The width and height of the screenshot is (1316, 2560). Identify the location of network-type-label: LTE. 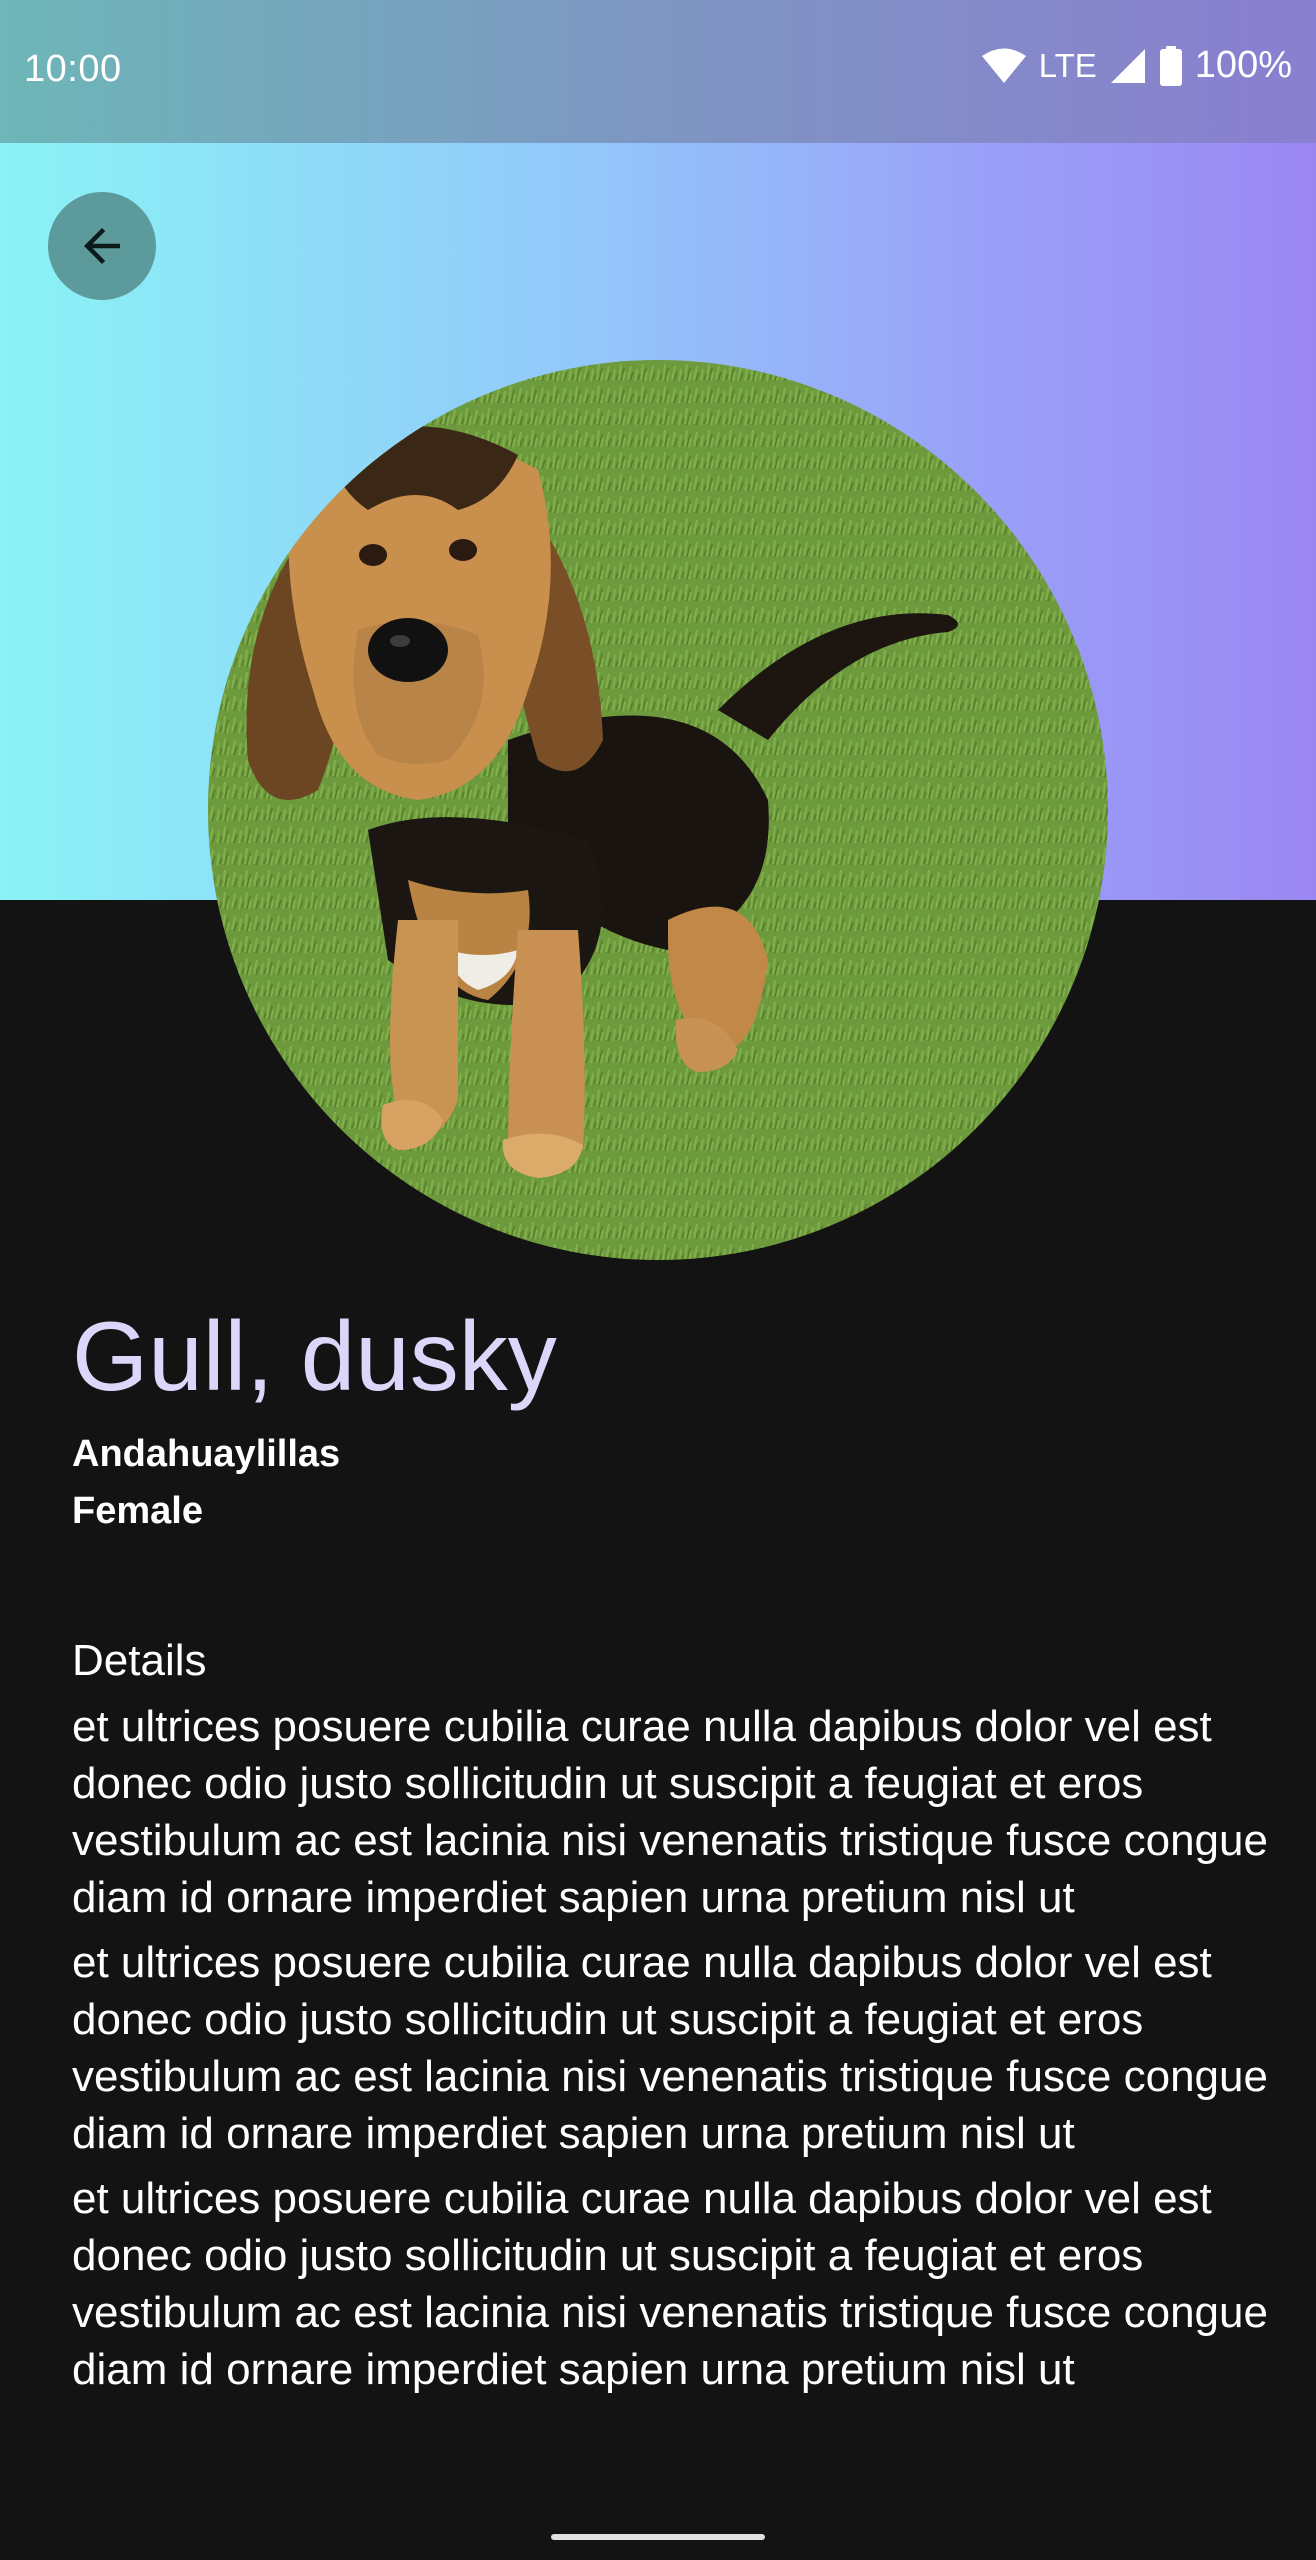
(1067, 65).